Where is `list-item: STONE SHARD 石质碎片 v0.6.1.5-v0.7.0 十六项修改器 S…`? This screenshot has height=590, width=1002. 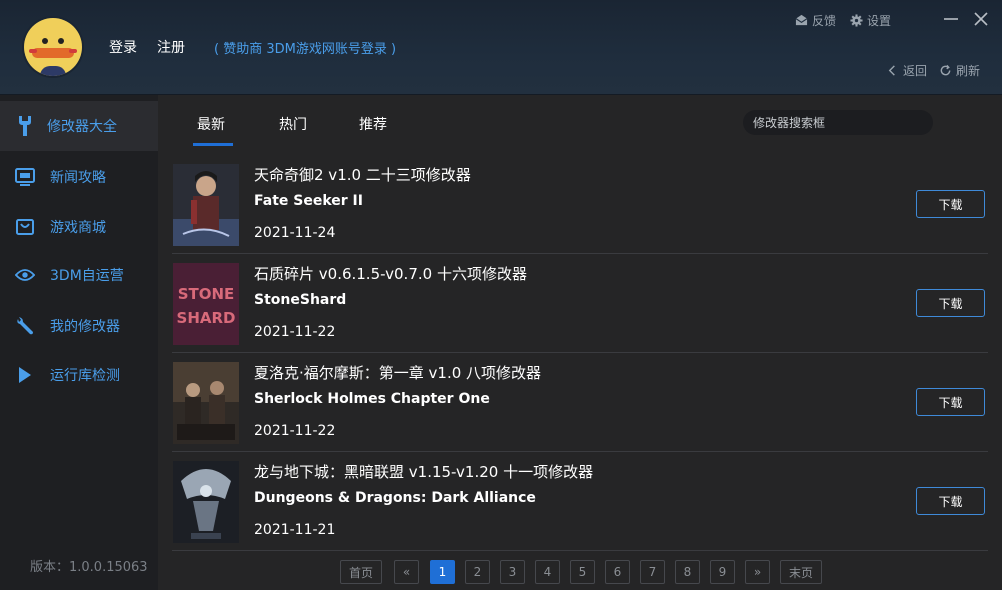
list-item: STONE SHARD 石质碎片 v0.6.1.5-v0.7.0 十六项修改器 S… is located at coordinates (580, 303).